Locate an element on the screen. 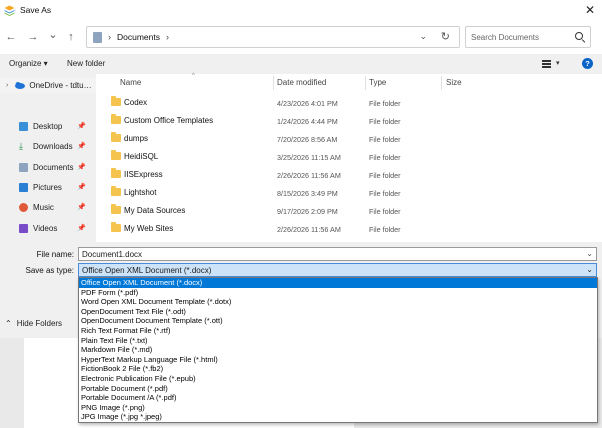 Image resolution: width=602 pixels, height=428 pixels. cloud-icon is located at coordinates (20, 85).